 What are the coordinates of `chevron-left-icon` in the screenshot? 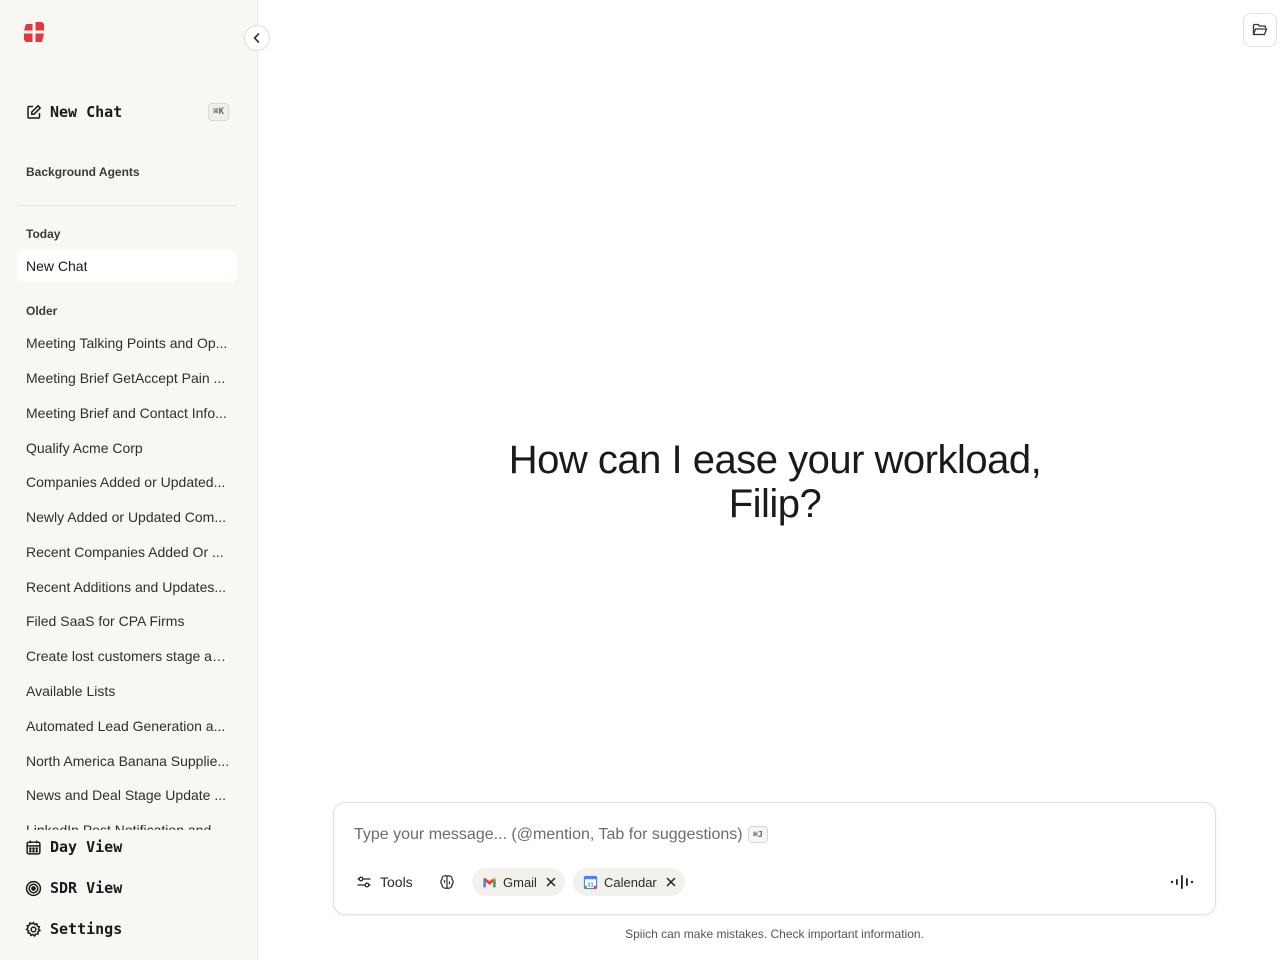 It's located at (256, 38).